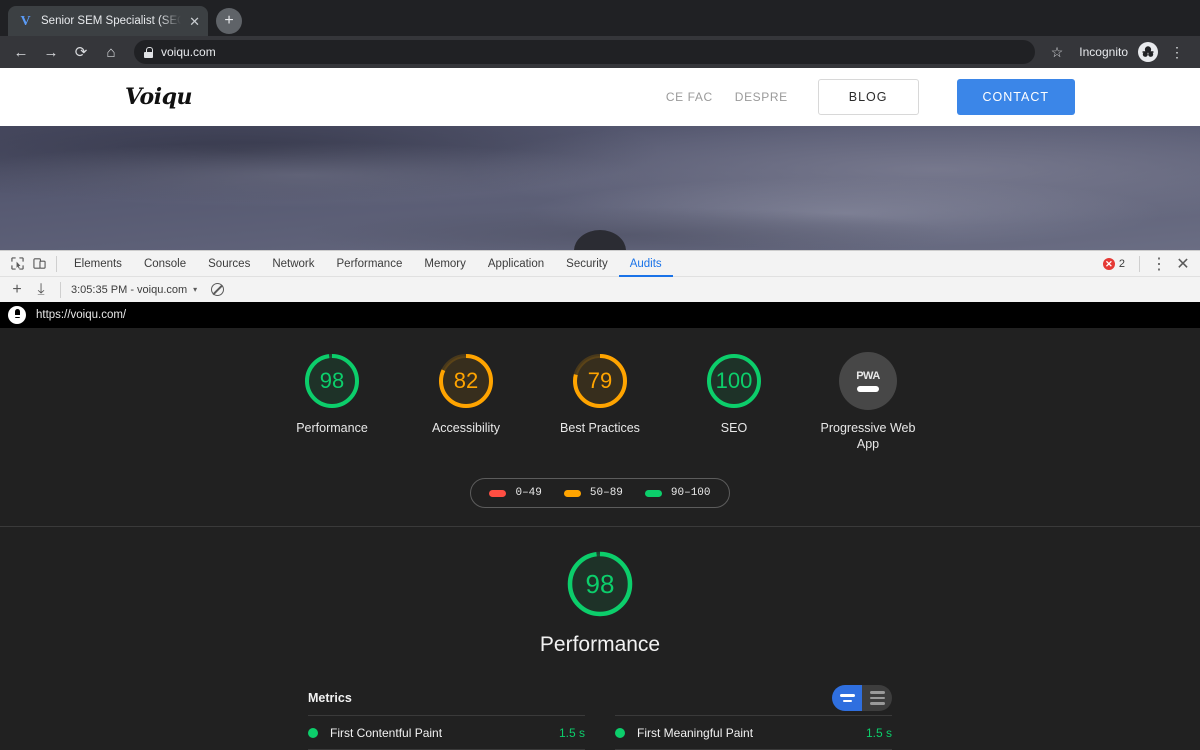 The width and height of the screenshot is (1200, 750). I want to click on browser-toolbar: ← → ⟳ ⌂ voiqu.com ☆ Incognito ⋮, so click(600, 52).